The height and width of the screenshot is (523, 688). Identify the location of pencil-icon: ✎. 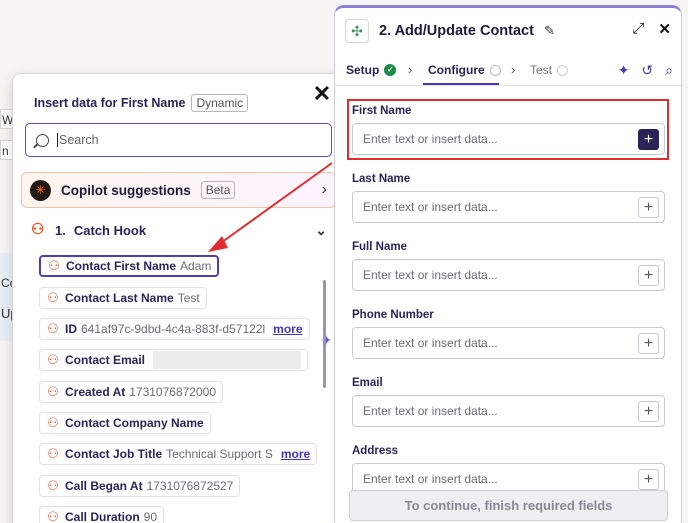
(549, 31).